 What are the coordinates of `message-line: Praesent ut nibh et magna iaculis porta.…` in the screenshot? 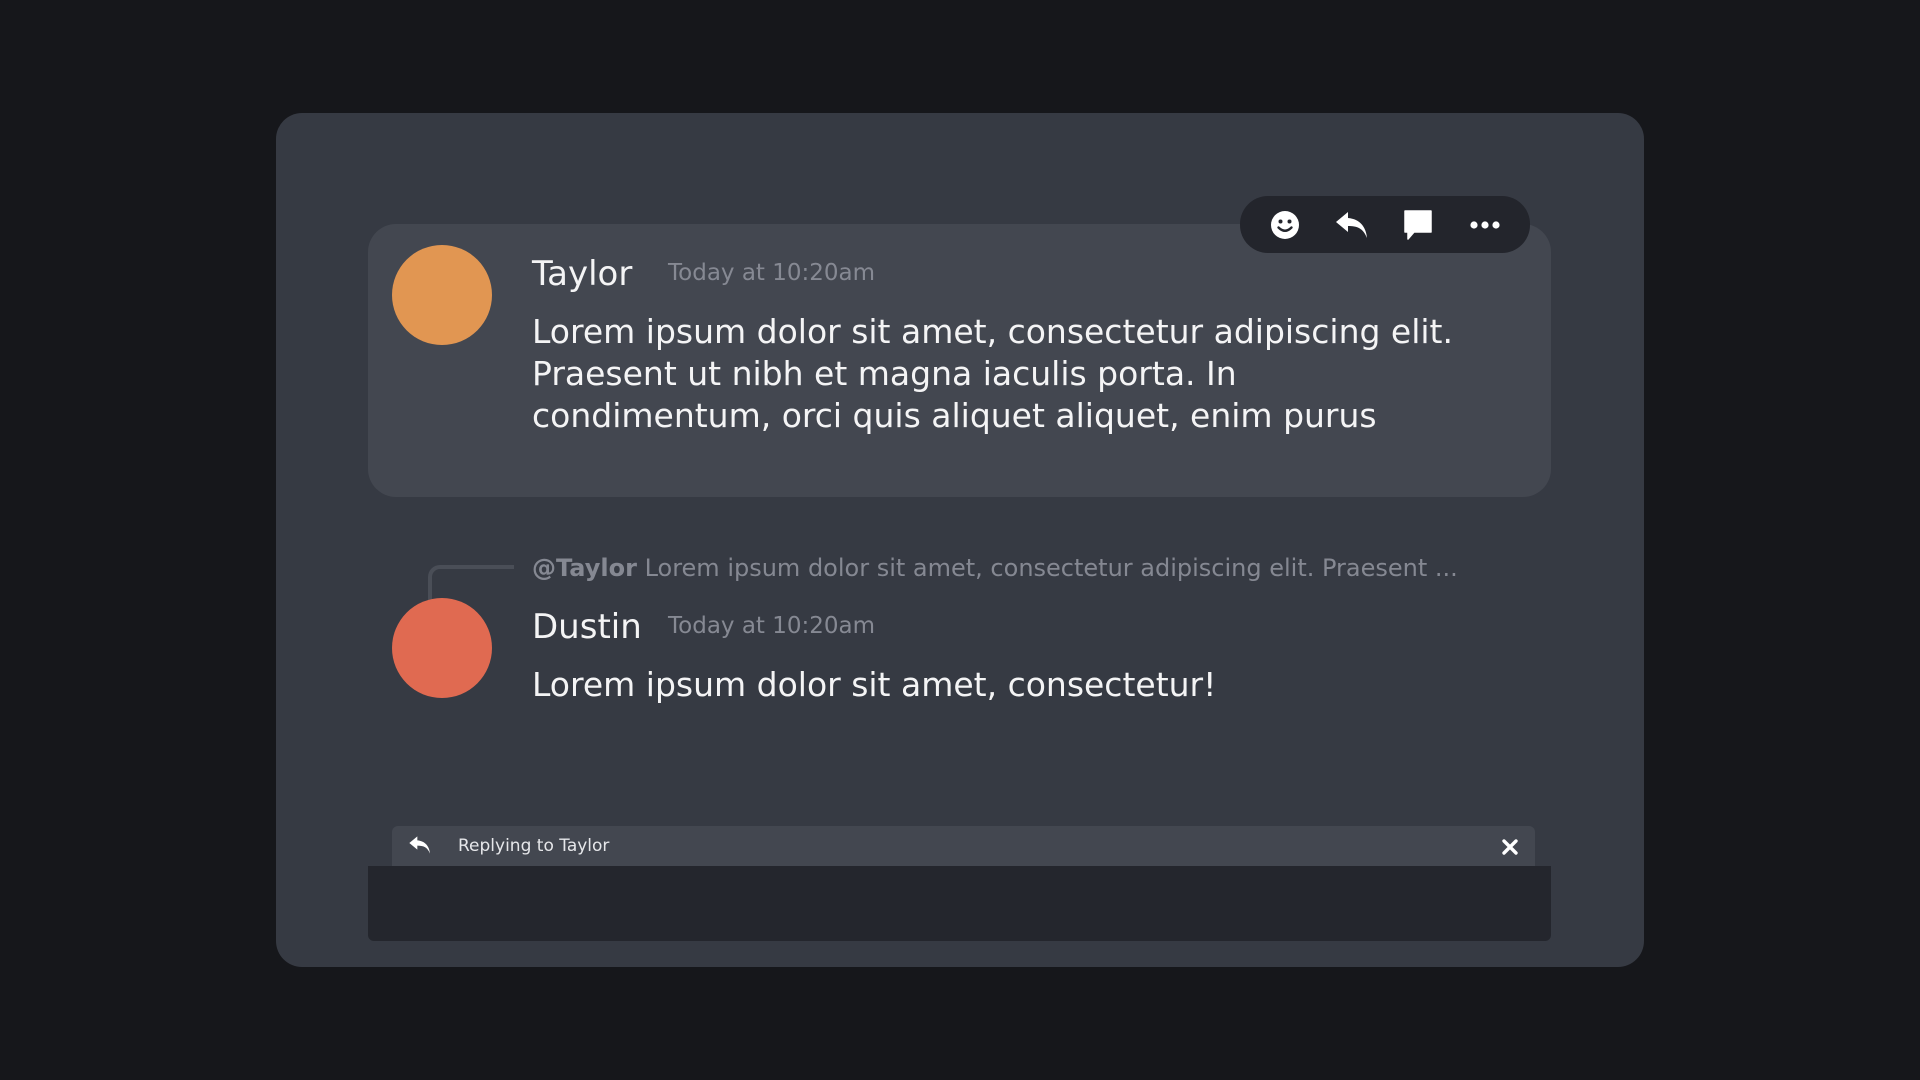 It's located at (884, 373).